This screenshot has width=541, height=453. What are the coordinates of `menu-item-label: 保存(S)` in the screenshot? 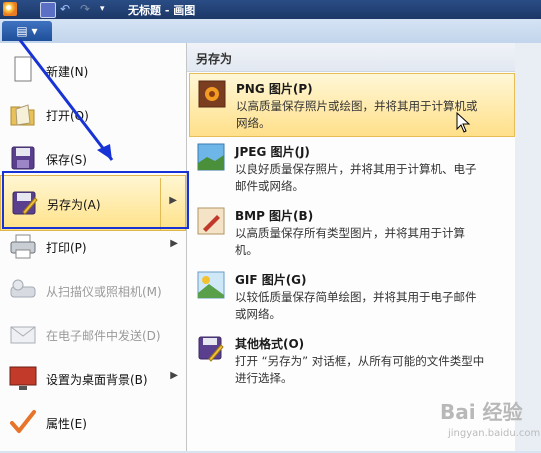 It's located at (66, 160).